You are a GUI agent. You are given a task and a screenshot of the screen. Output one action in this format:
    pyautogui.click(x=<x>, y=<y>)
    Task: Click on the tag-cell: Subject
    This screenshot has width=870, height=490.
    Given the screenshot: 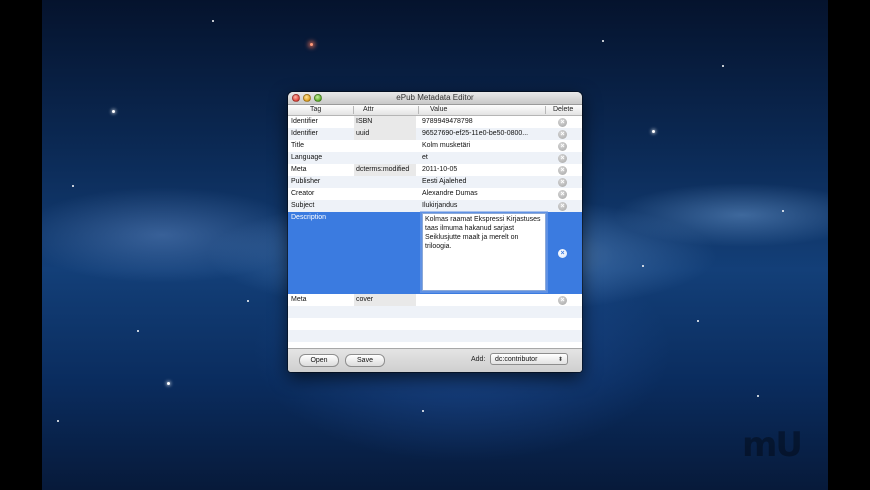 What is the action you would take?
    pyautogui.click(x=321, y=206)
    